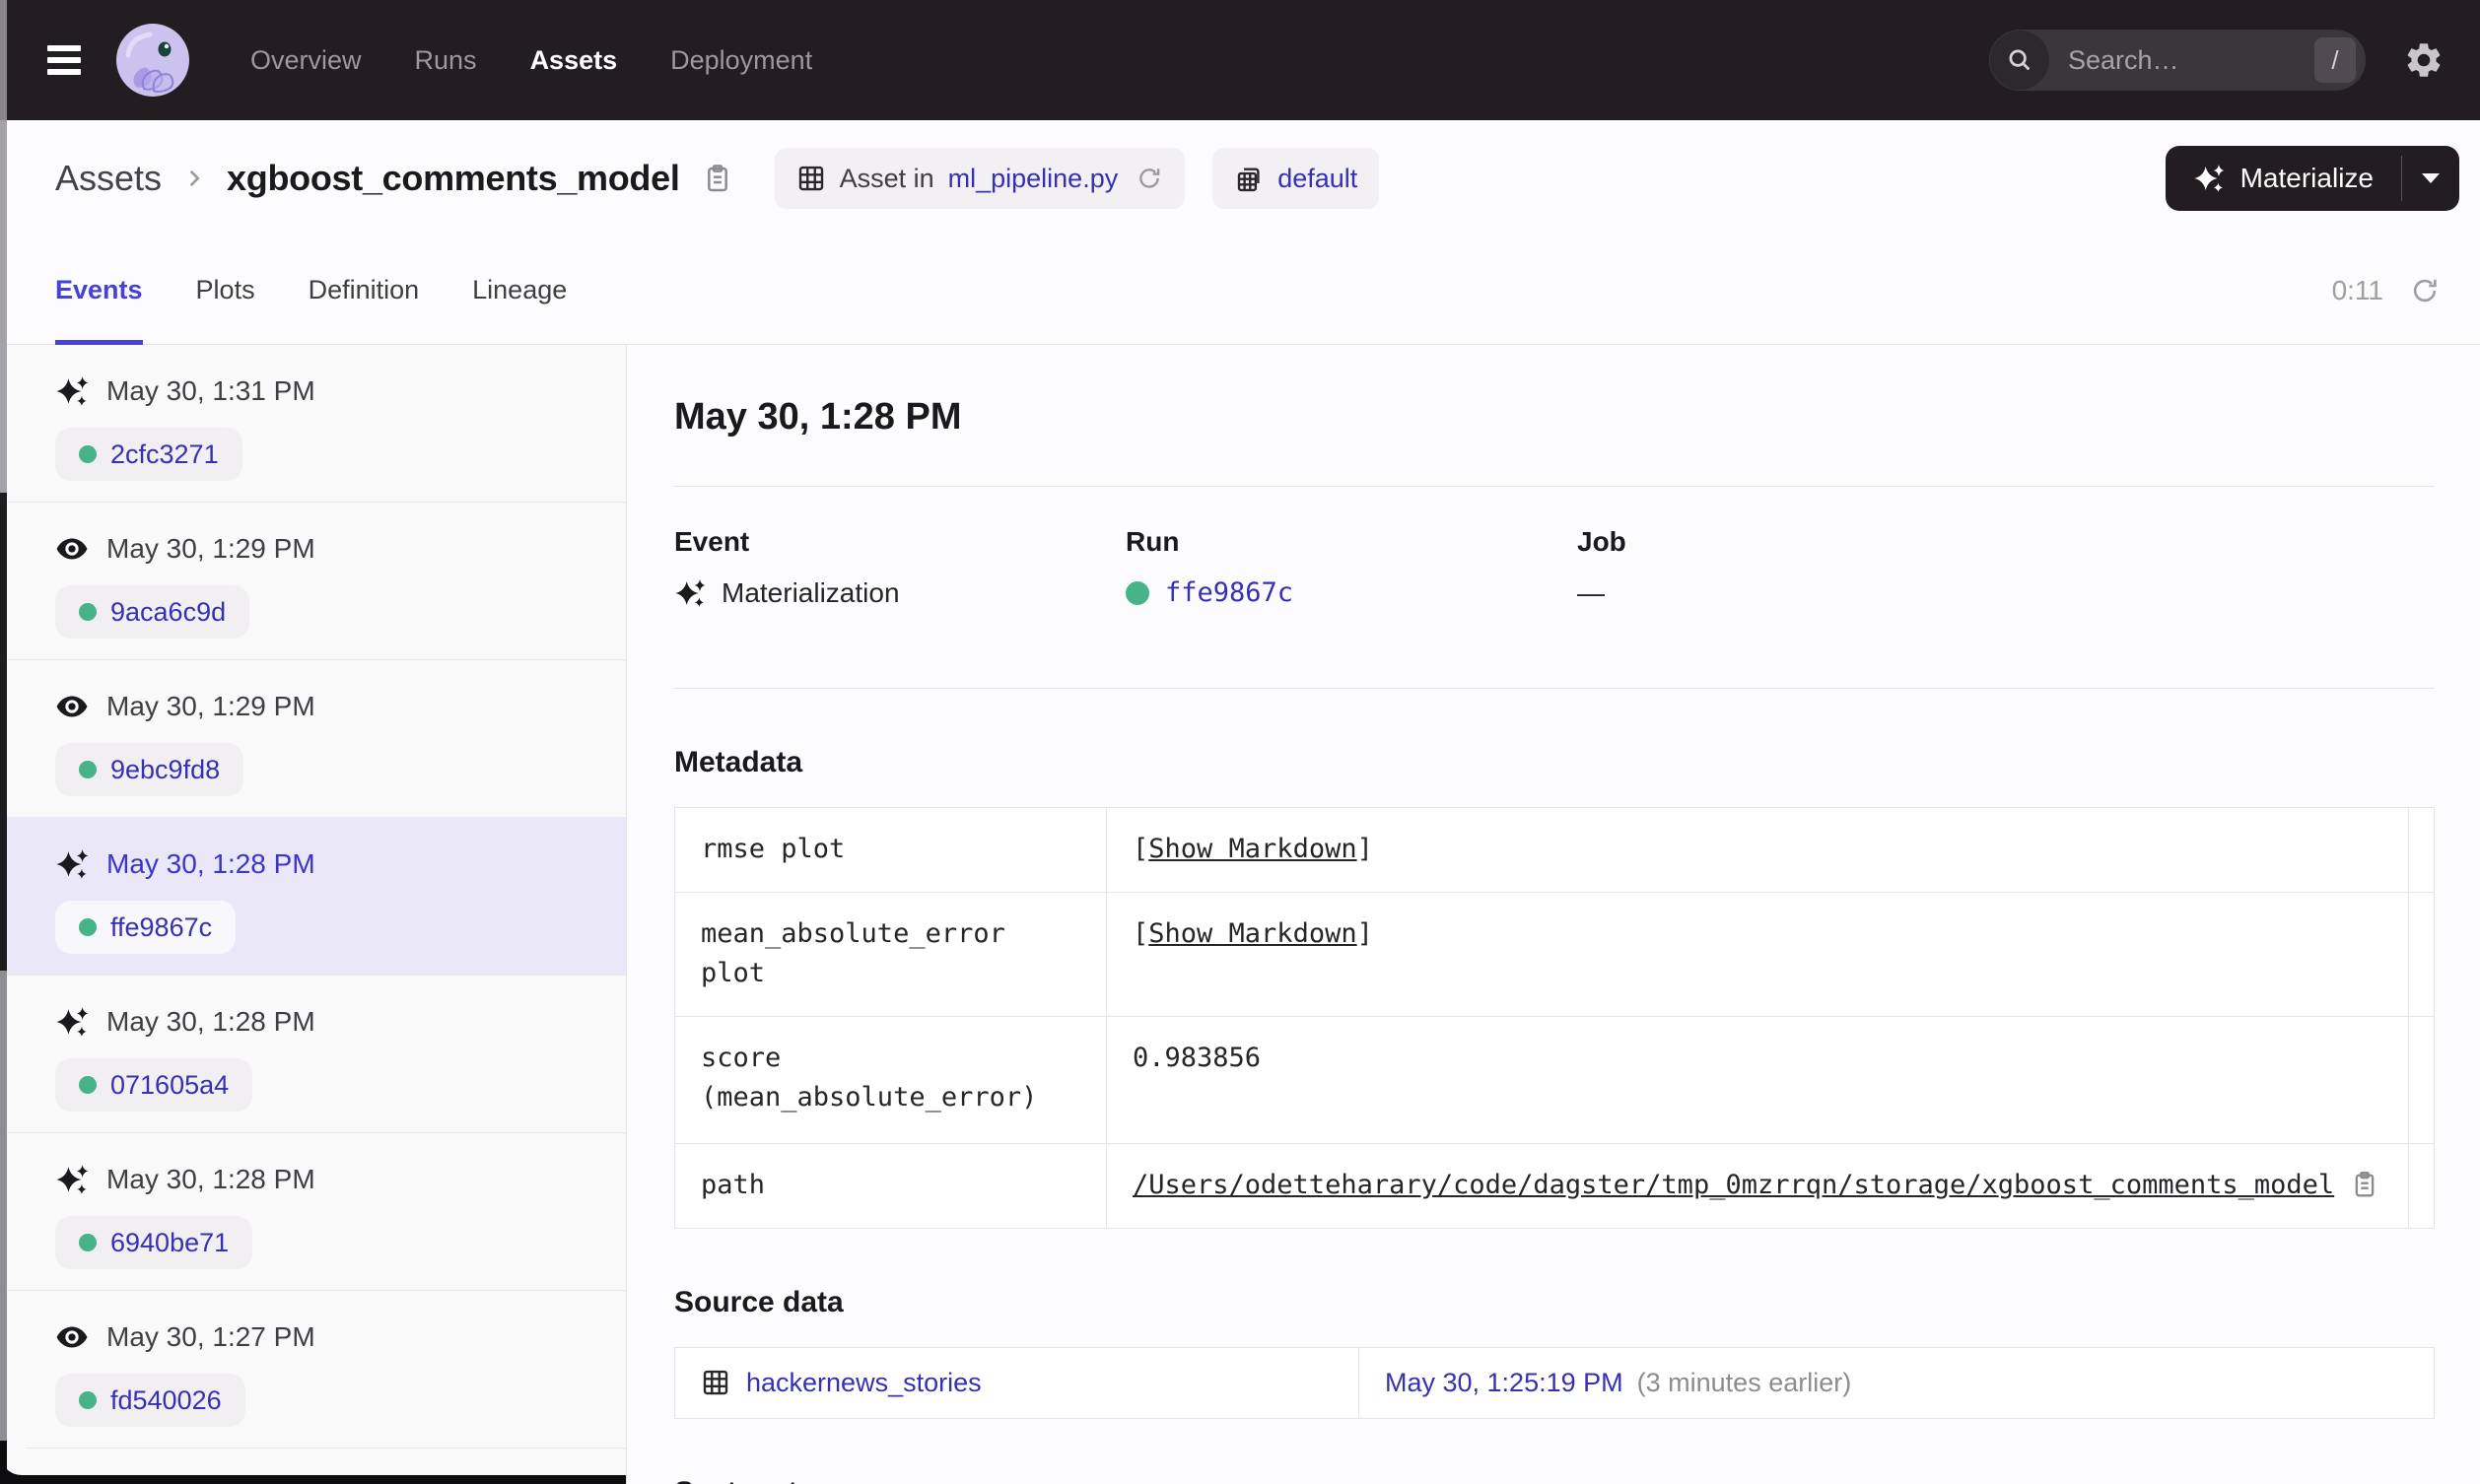  What do you see at coordinates (108, 178) in the screenshot?
I see `breadcrumb-assets-link: Assets` at bounding box center [108, 178].